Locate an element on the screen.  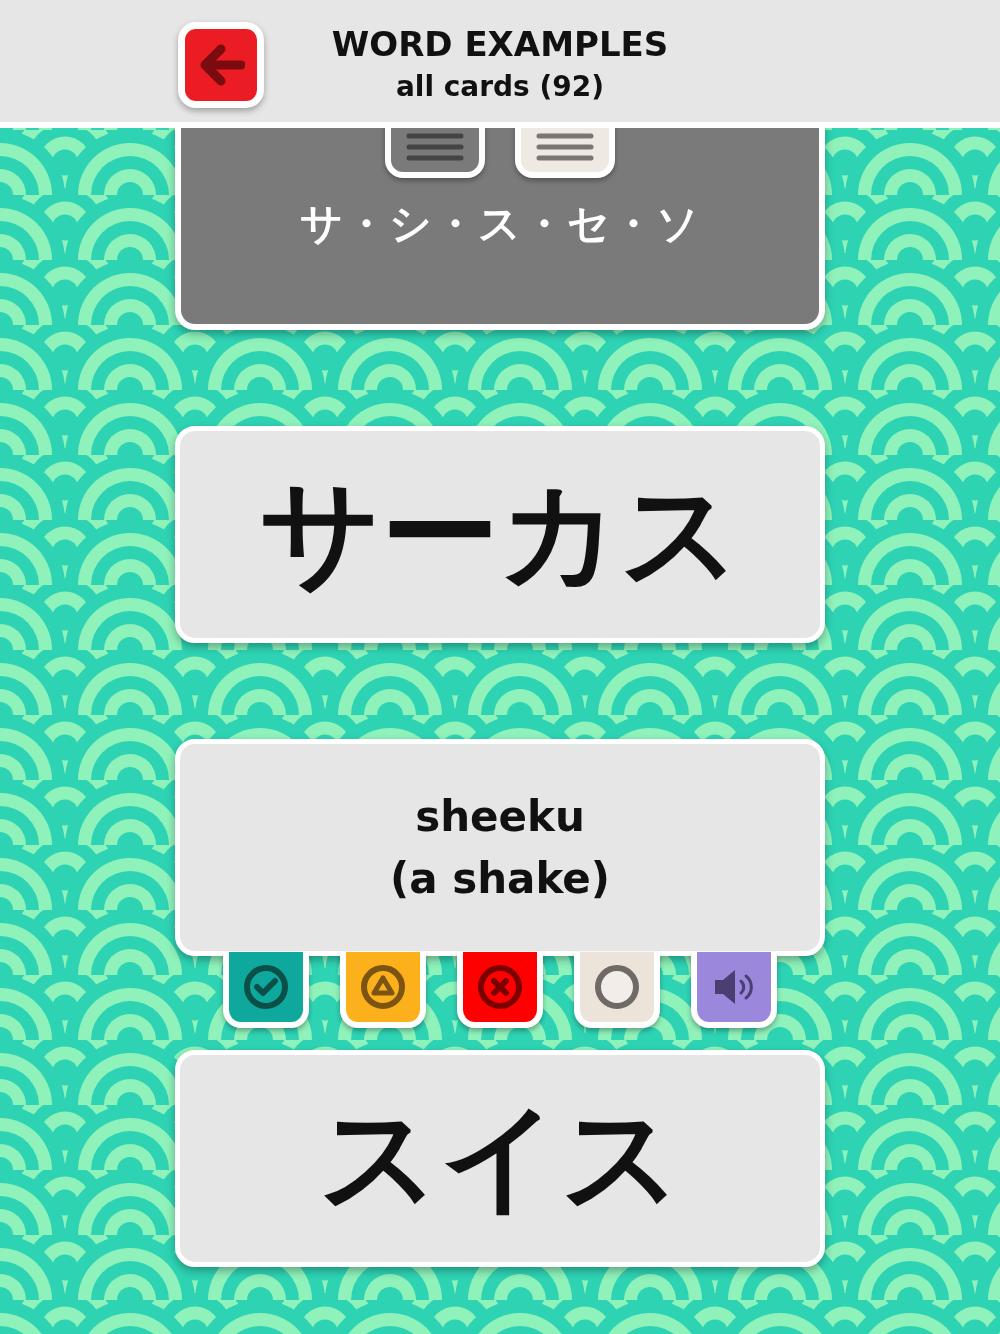
word-text: スイス is located at coordinates (500, 1157).